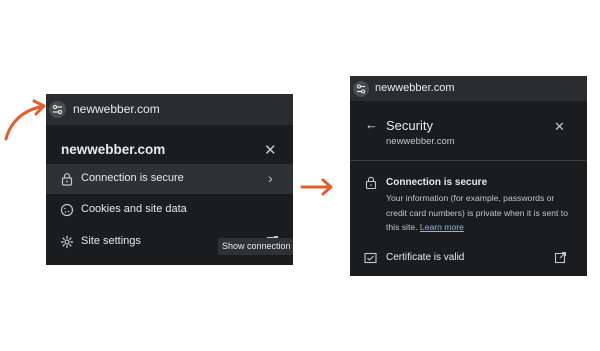 Image resolution: width=600 pixels, height=351 pixels. What do you see at coordinates (420, 141) in the screenshot?
I see `popup-subtitle: newwebber.com` at bounding box center [420, 141].